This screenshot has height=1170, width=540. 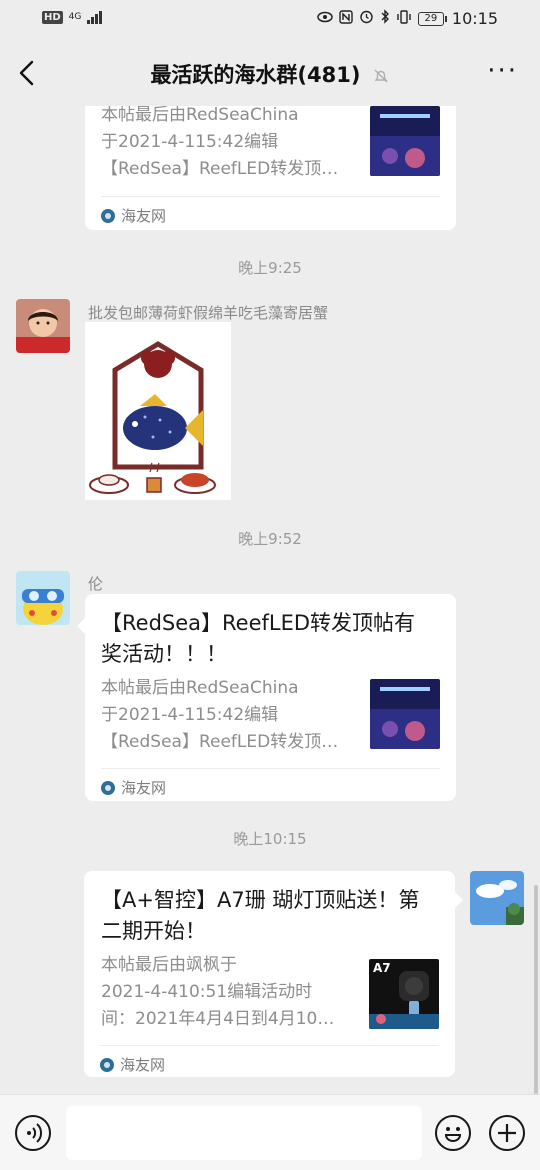 What do you see at coordinates (270, 268) in the screenshot?
I see `timestamp: 晚上9:25` at bounding box center [270, 268].